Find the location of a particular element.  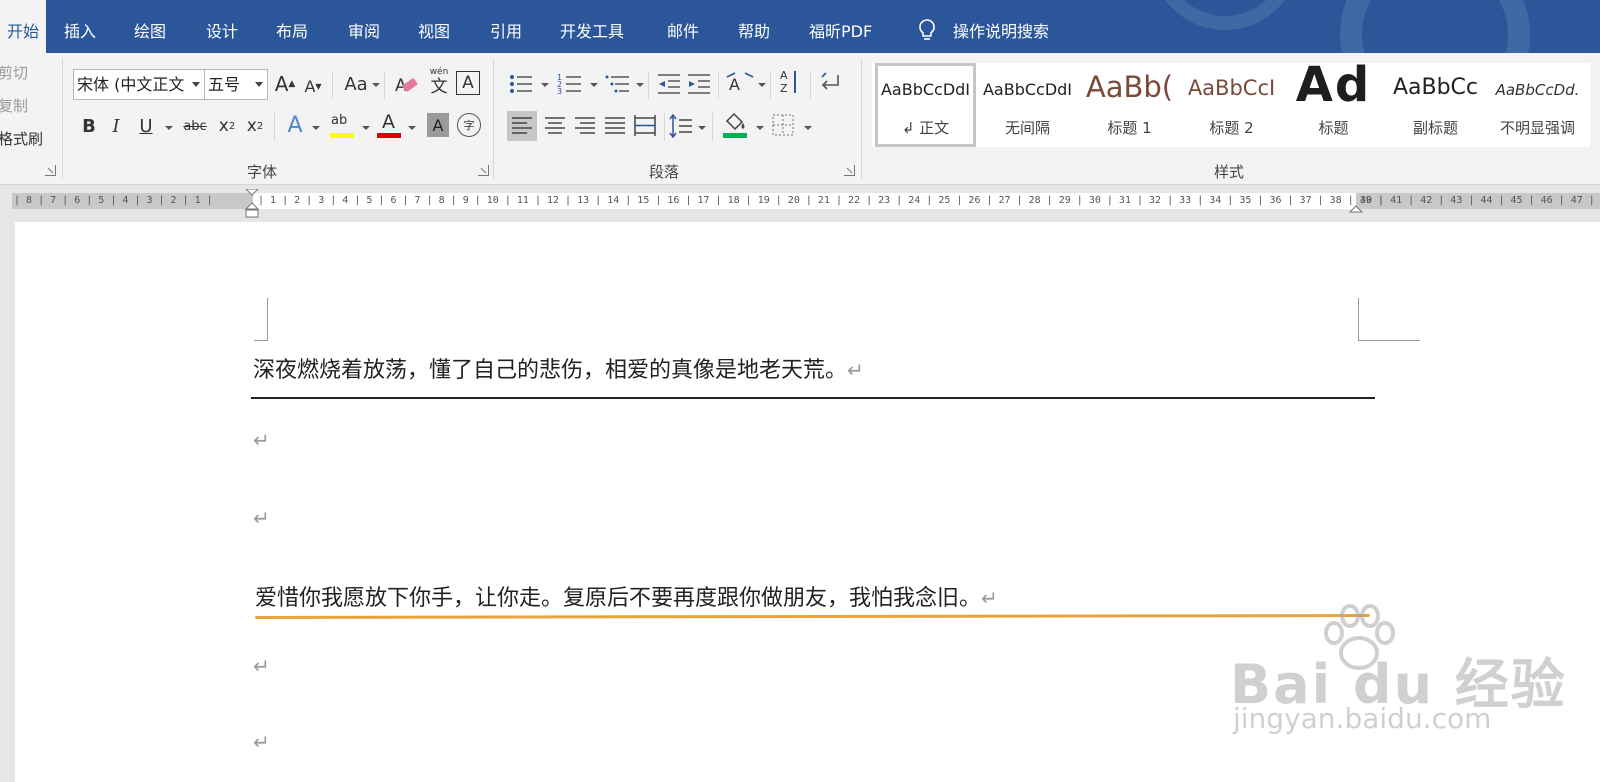

highlight-button: ab is located at coordinates (343, 127).